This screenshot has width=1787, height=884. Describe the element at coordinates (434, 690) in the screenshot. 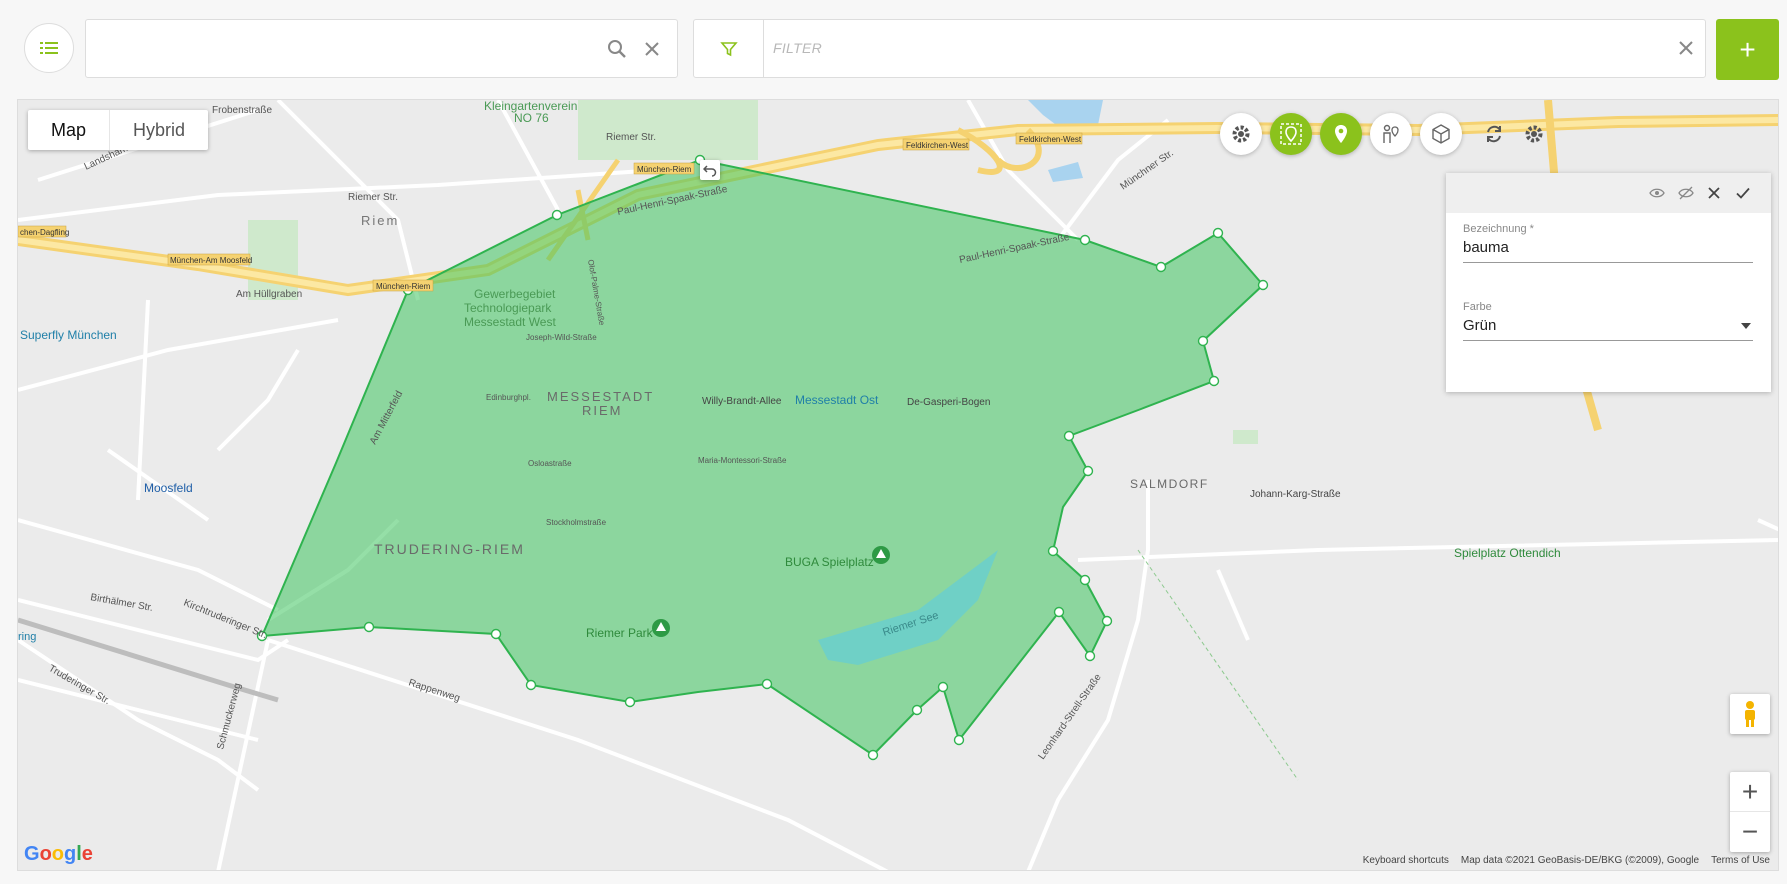

I see `map-label: Rappenweg` at that location.